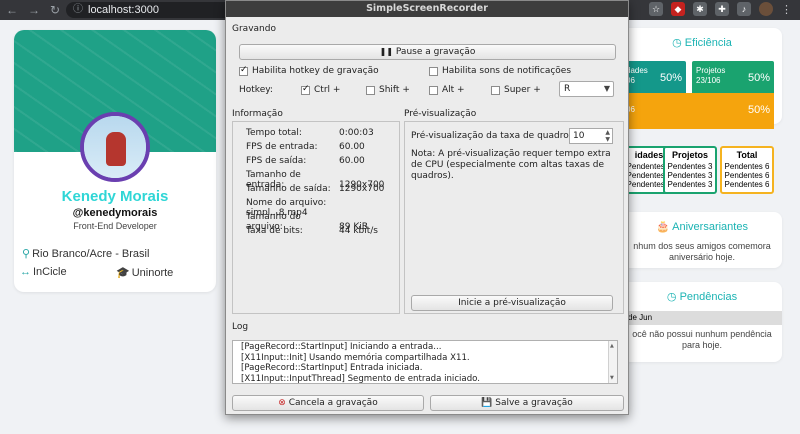 Image resolution: width=800 pixels, height=434 pixels. I want to click on cancel-recording-button: ⊗ Cancela a gravação, so click(328, 403).